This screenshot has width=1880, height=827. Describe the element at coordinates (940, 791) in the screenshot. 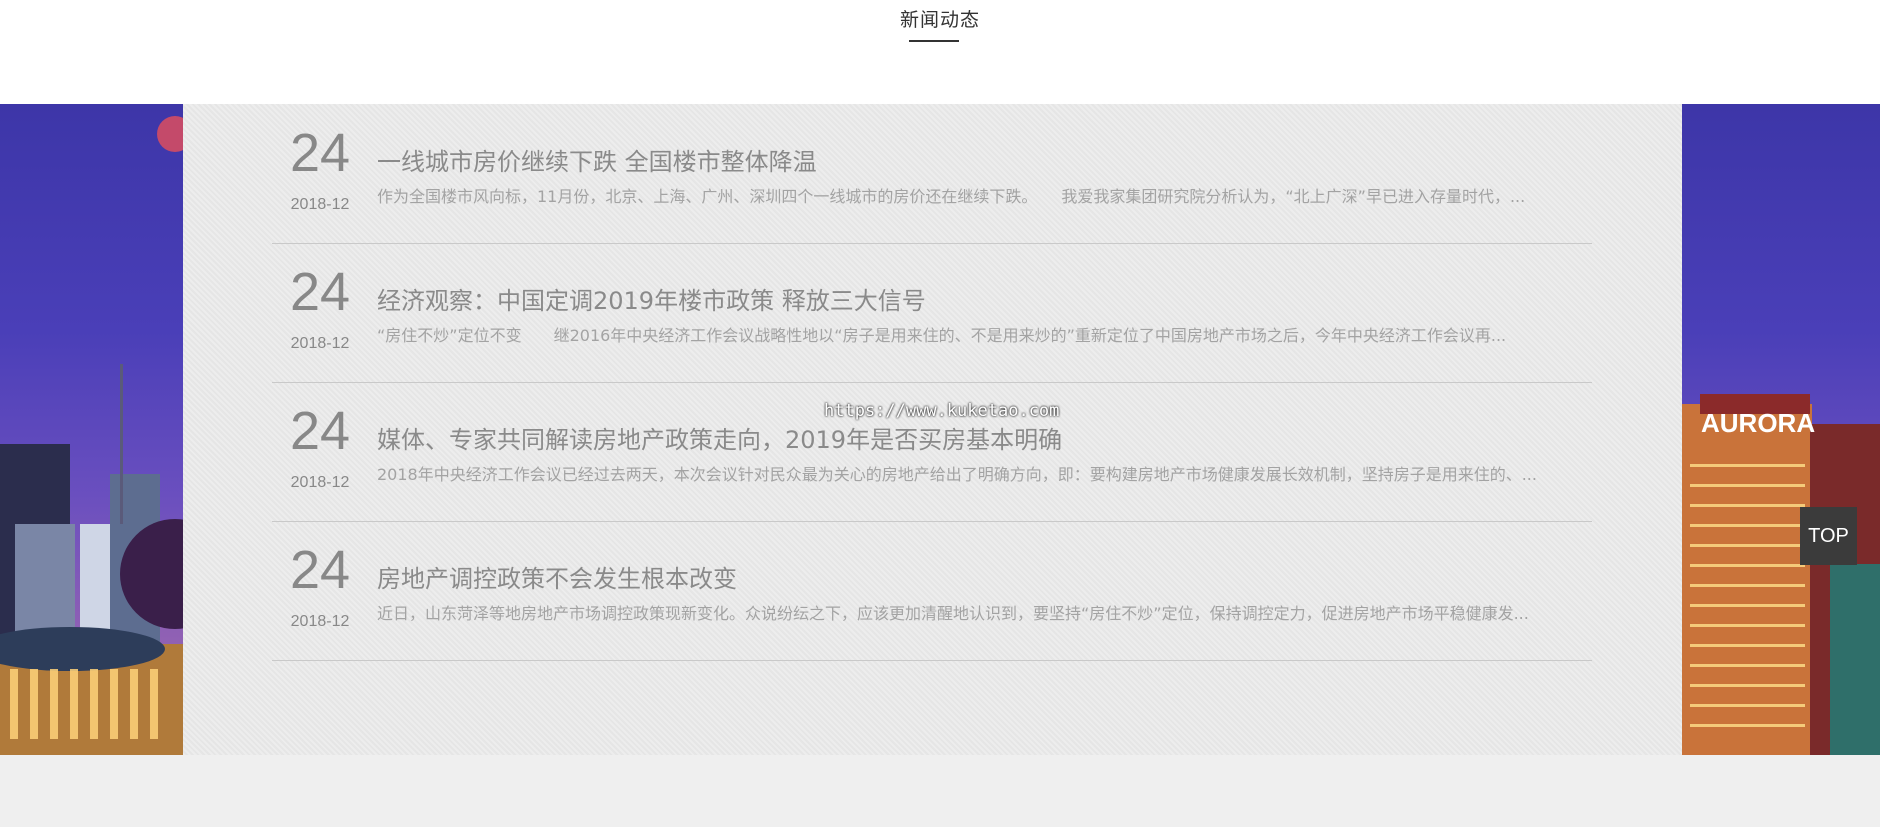

I see `footer-band` at that location.